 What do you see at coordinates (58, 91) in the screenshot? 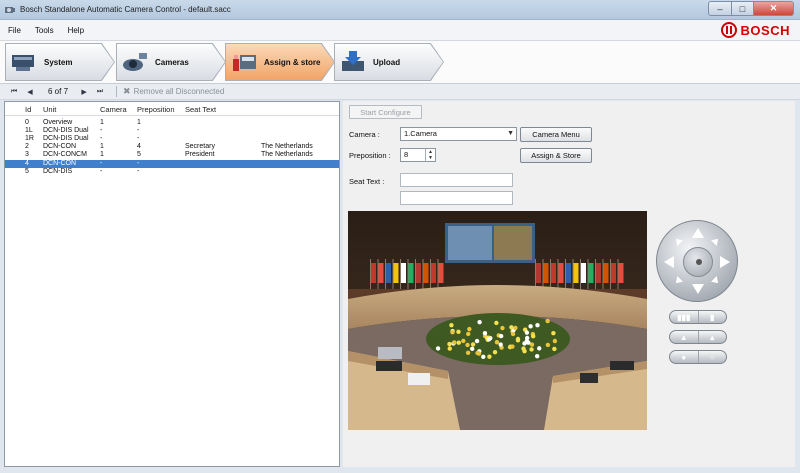
I see `record-position: 6 of 7` at bounding box center [58, 91].